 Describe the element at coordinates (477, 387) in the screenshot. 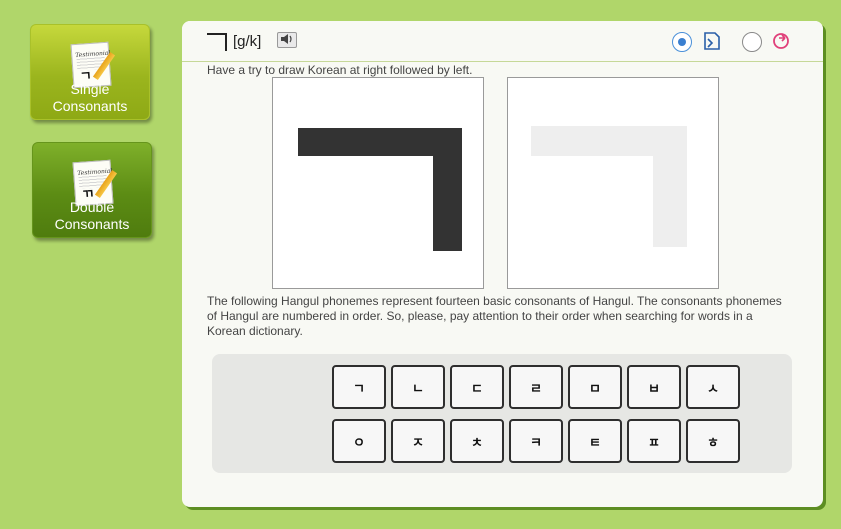

I see `key-digeut: ㄷ` at that location.